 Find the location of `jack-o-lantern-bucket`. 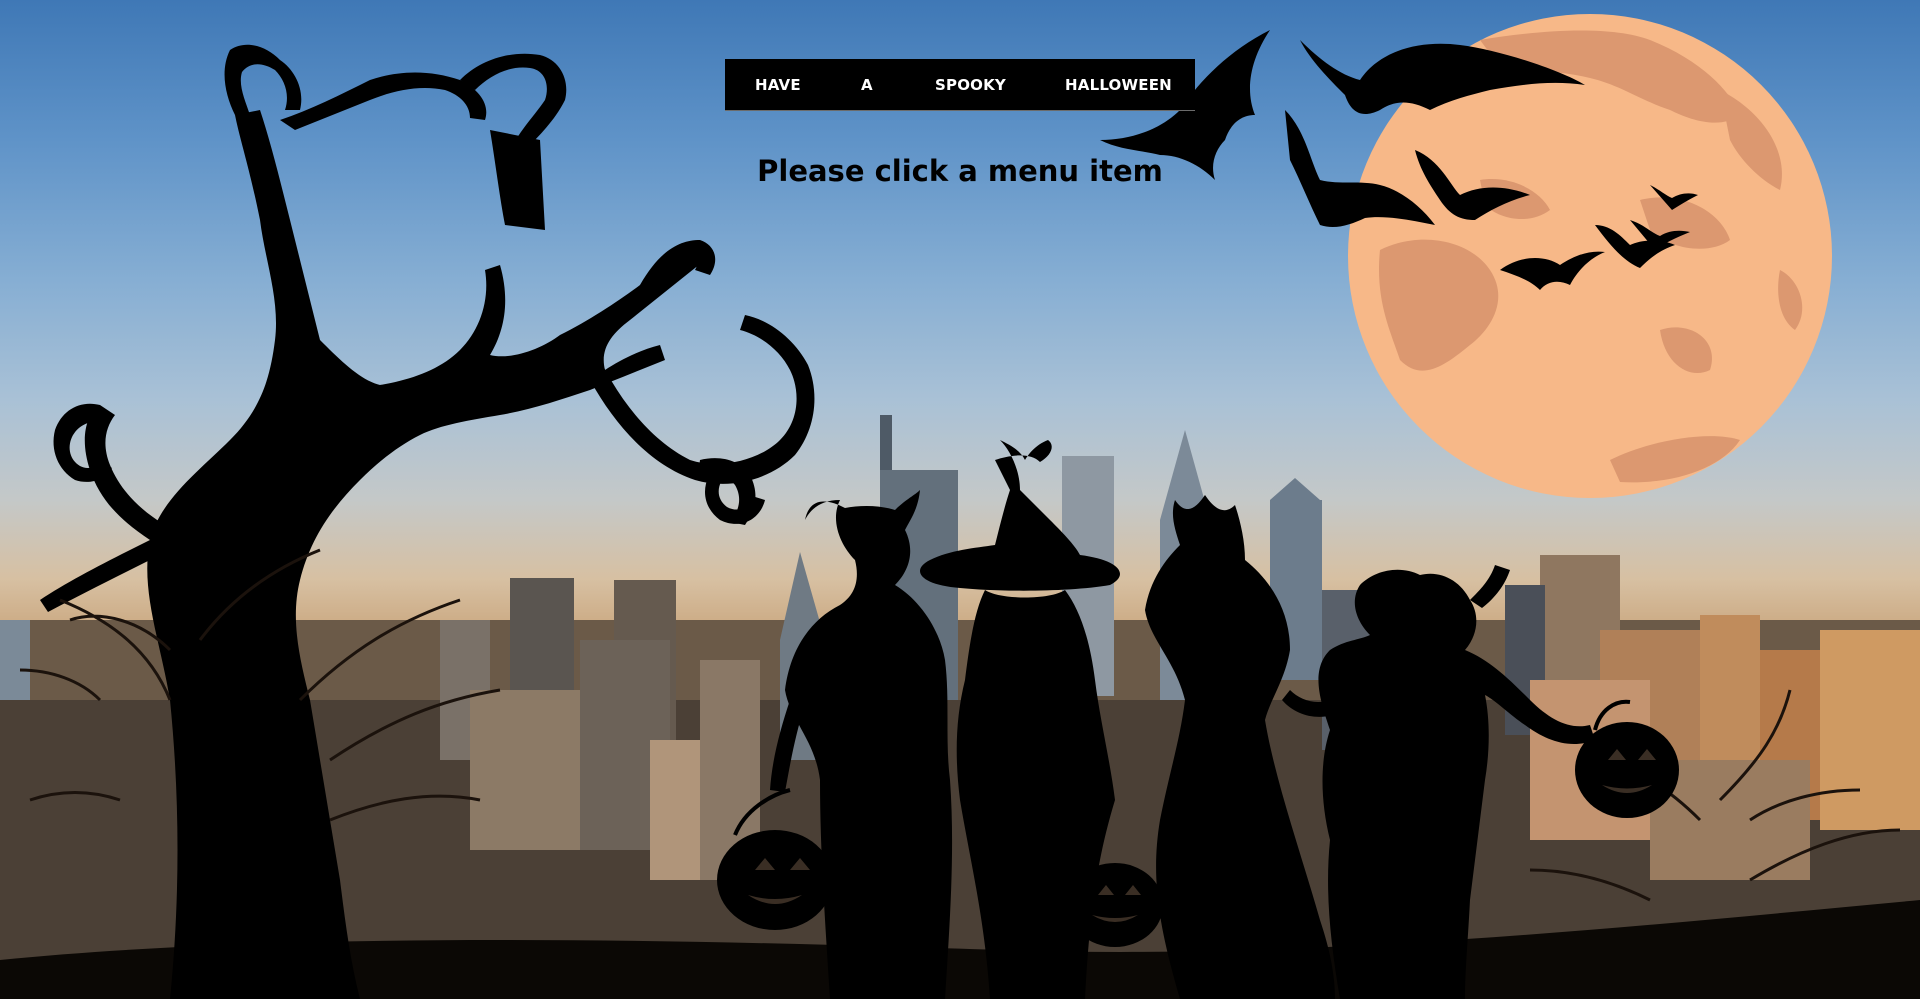

jack-o-lantern-bucket is located at coordinates (1115, 905).